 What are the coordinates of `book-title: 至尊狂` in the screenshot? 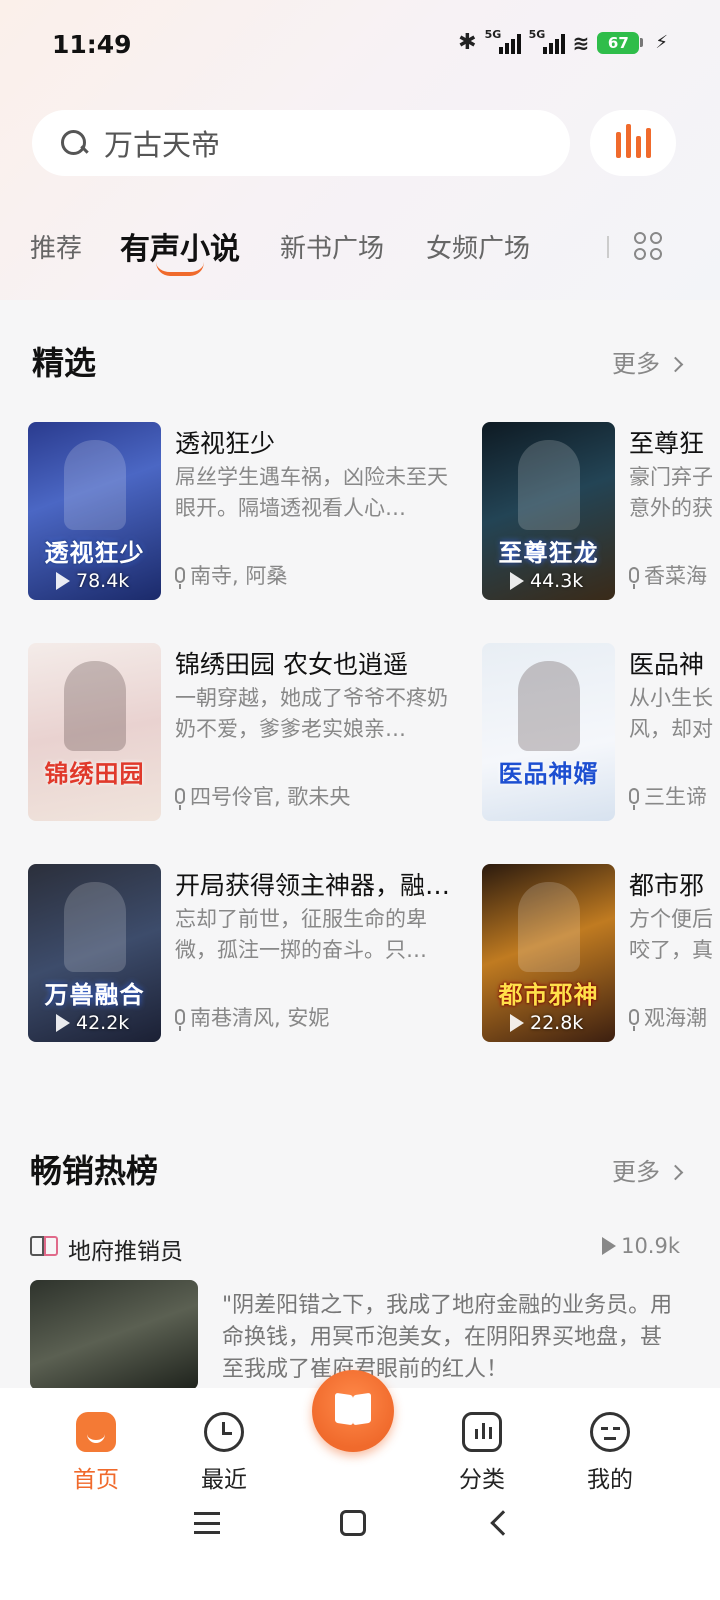 It's located at (667, 443).